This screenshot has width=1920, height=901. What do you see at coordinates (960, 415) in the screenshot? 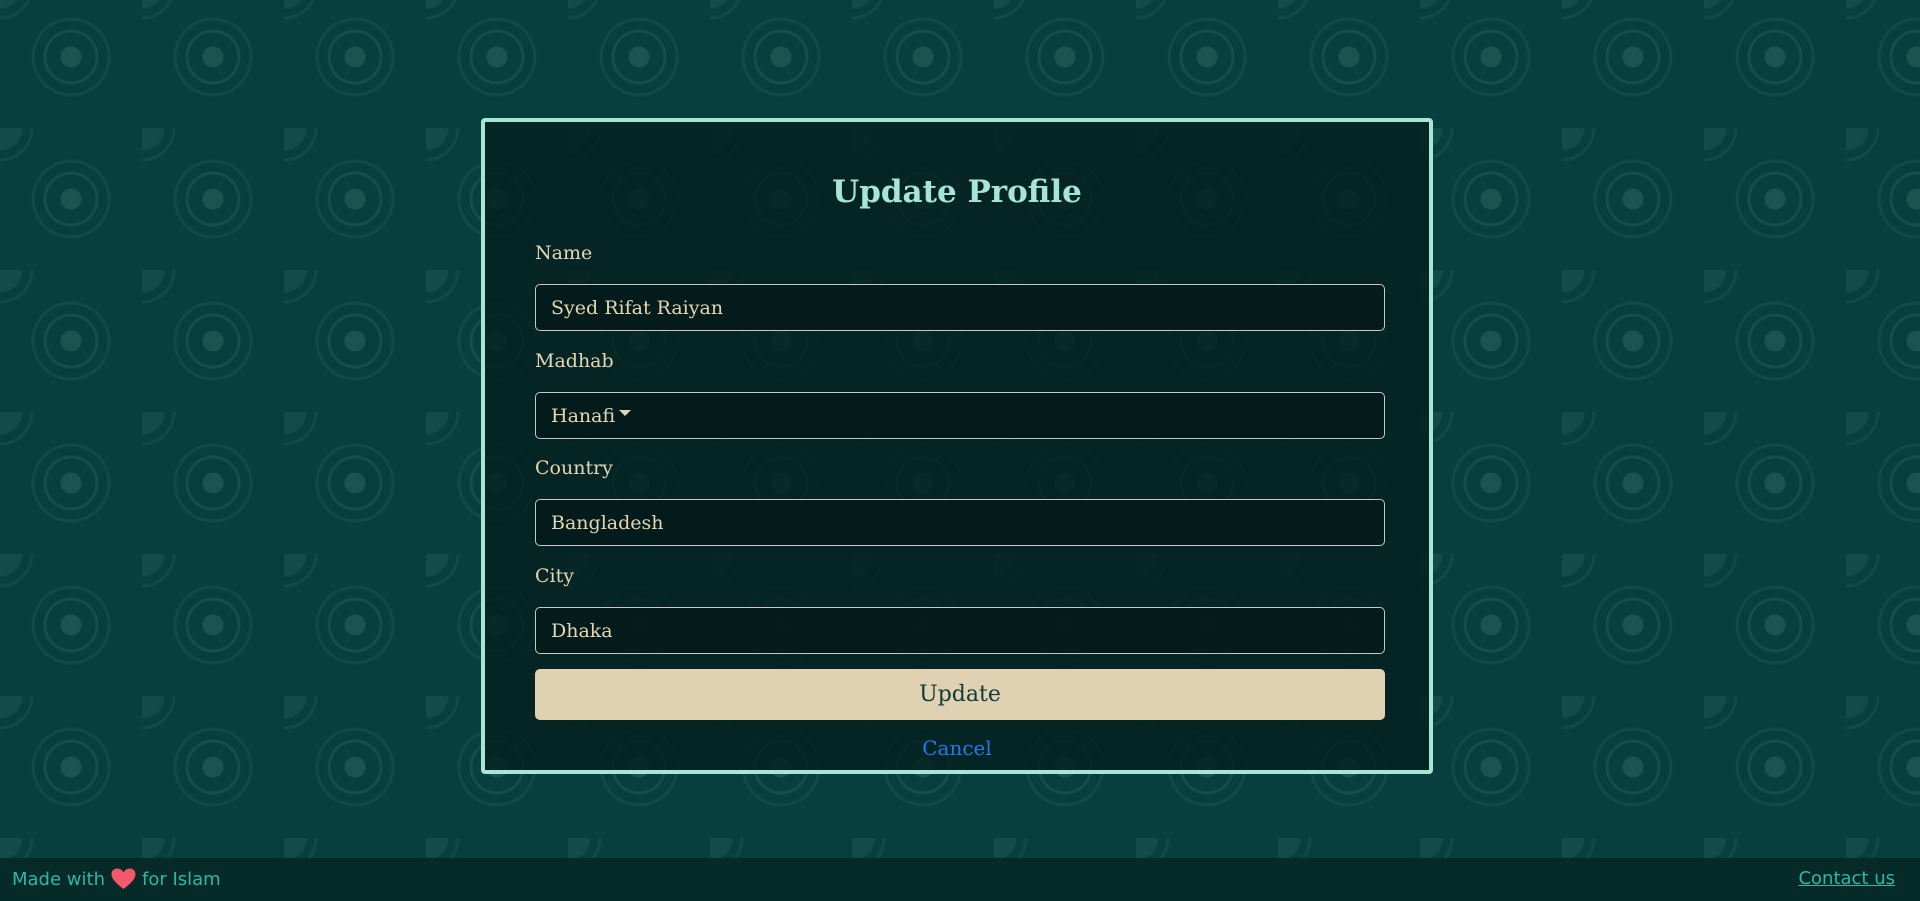
I see `madhab-select: Hanafi` at bounding box center [960, 415].